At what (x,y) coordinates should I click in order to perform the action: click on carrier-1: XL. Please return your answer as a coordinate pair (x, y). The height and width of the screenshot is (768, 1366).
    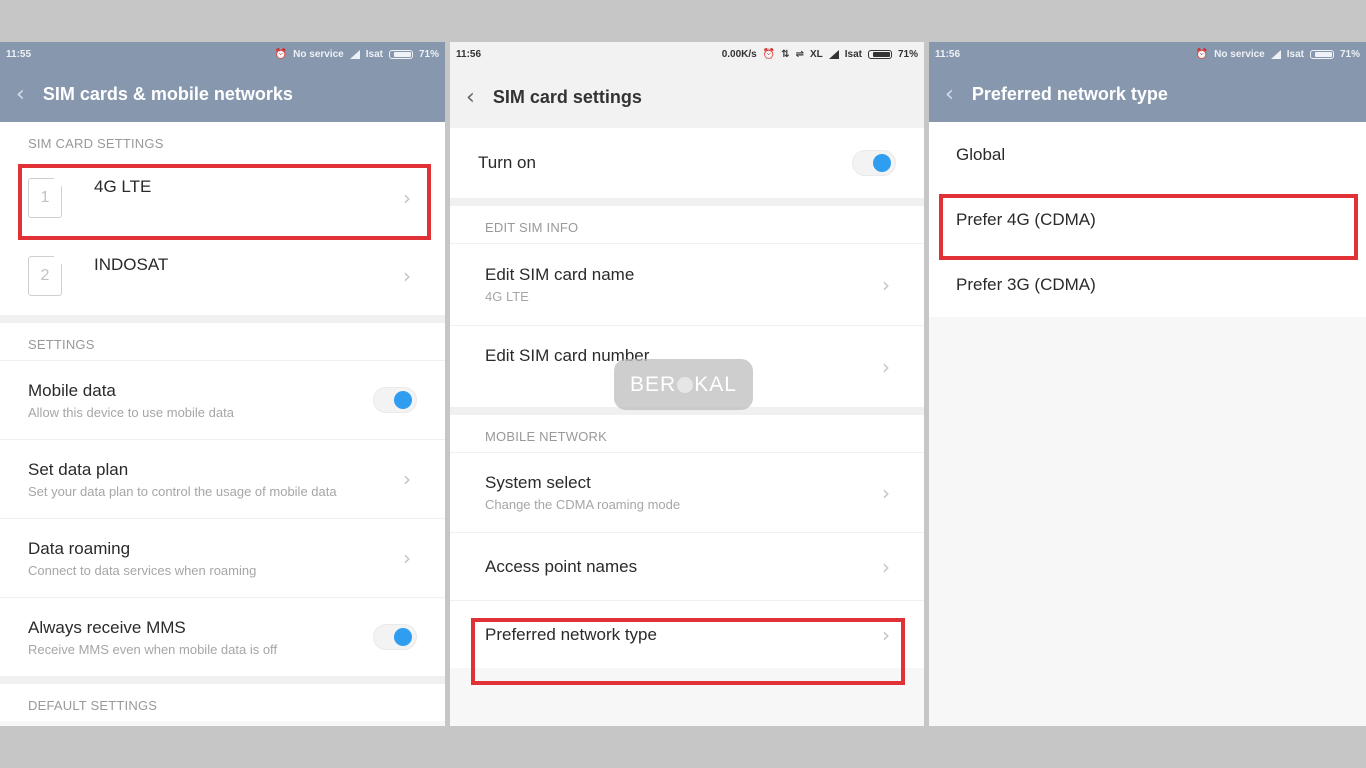
    Looking at the image, I should click on (816, 54).